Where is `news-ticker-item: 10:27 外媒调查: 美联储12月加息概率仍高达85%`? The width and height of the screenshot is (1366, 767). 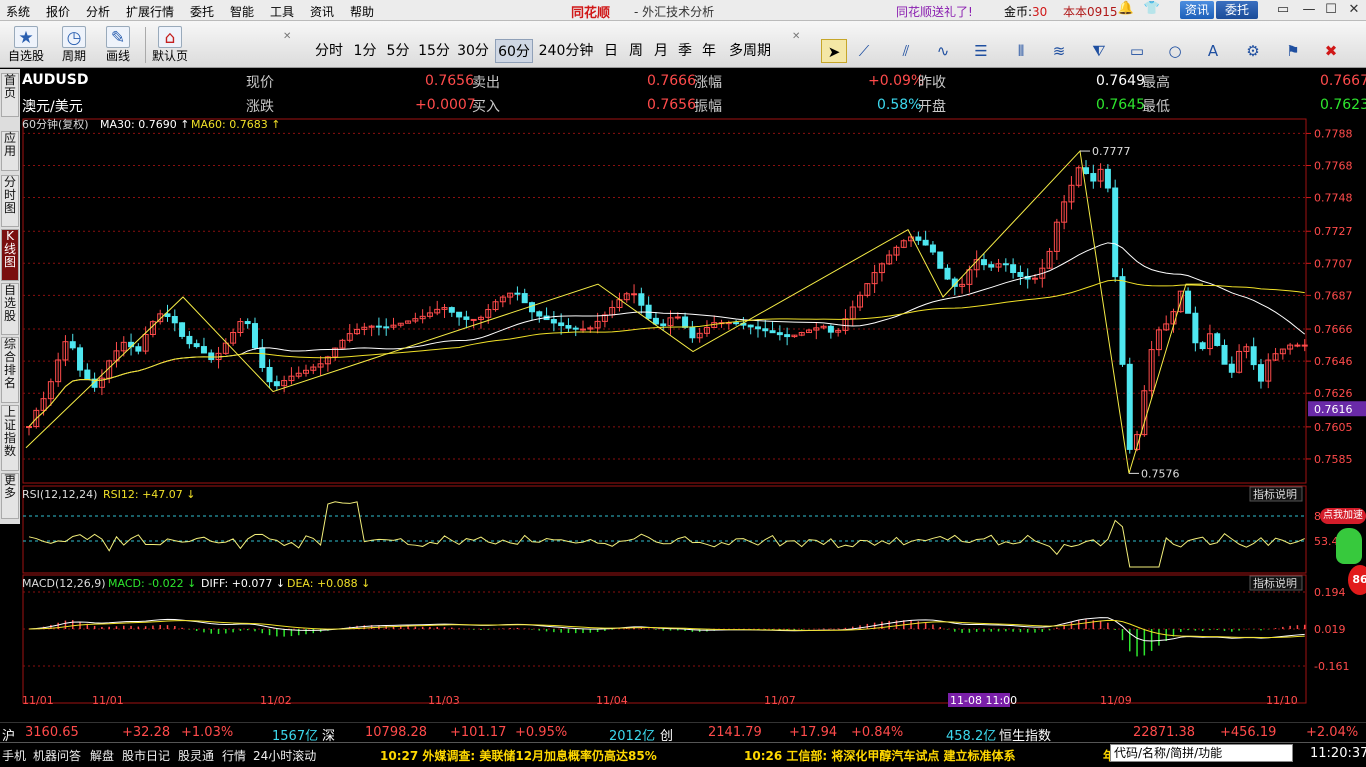
news-ticker-item: 10:27 外媒调查: 美联储12月加息概率仍高达85% is located at coordinates (518, 755).